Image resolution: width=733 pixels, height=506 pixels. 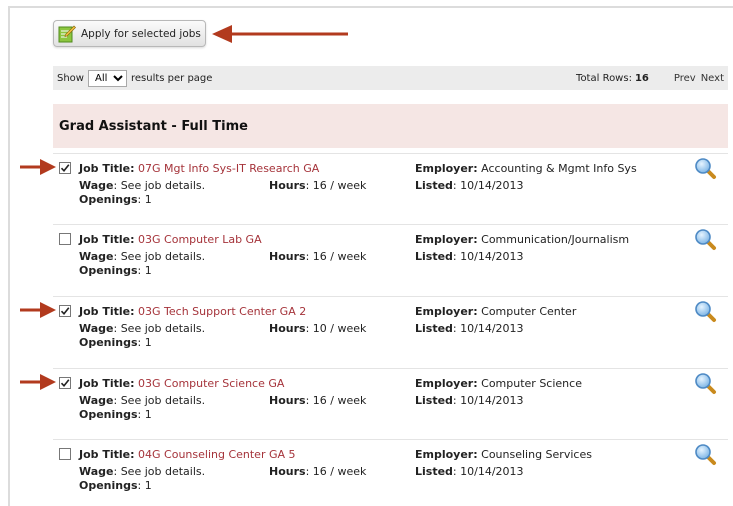 What do you see at coordinates (529, 311) in the screenshot?
I see `employer-value: Computer Center` at bounding box center [529, 311].